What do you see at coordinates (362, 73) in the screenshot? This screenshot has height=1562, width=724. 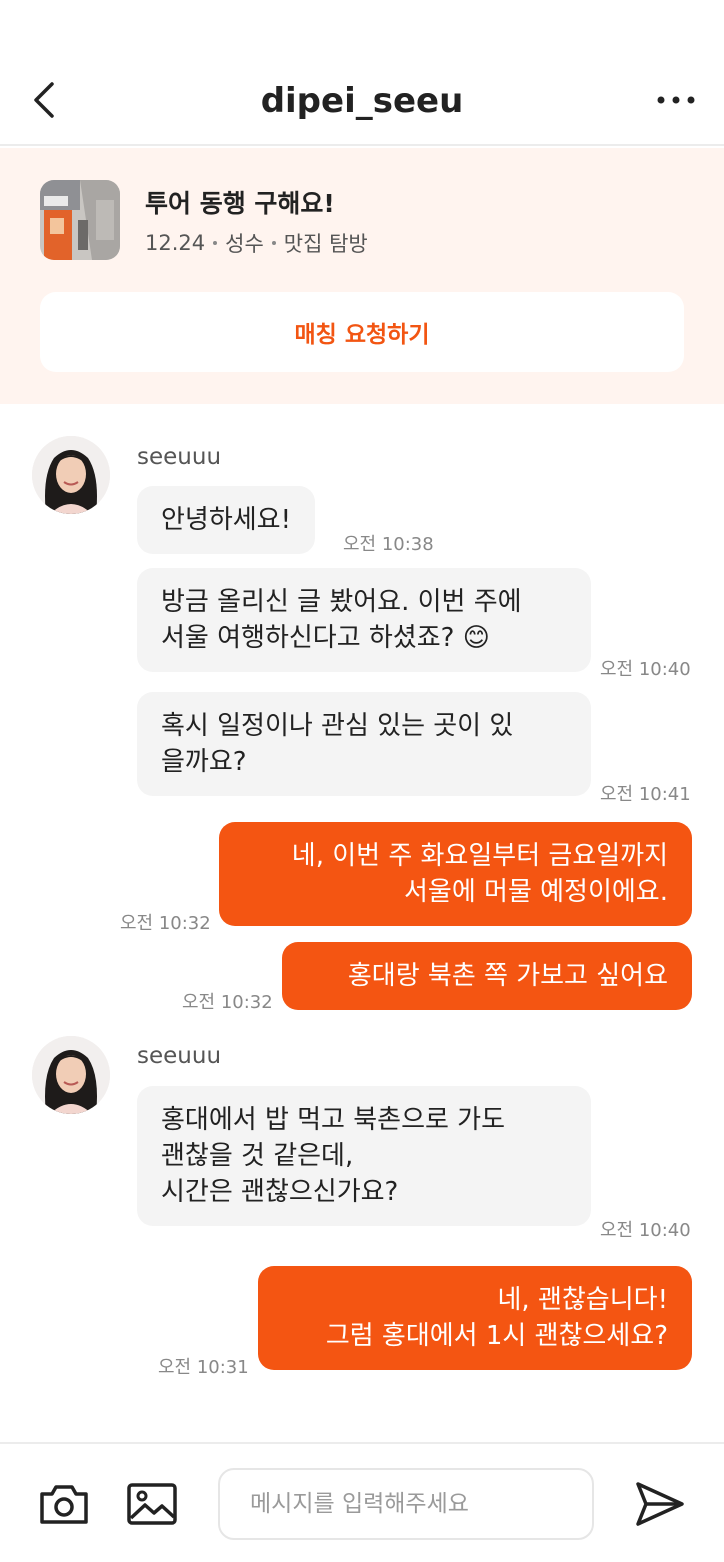 I see `chat-header: dipei_seeu` at bounding box center [362, 73].